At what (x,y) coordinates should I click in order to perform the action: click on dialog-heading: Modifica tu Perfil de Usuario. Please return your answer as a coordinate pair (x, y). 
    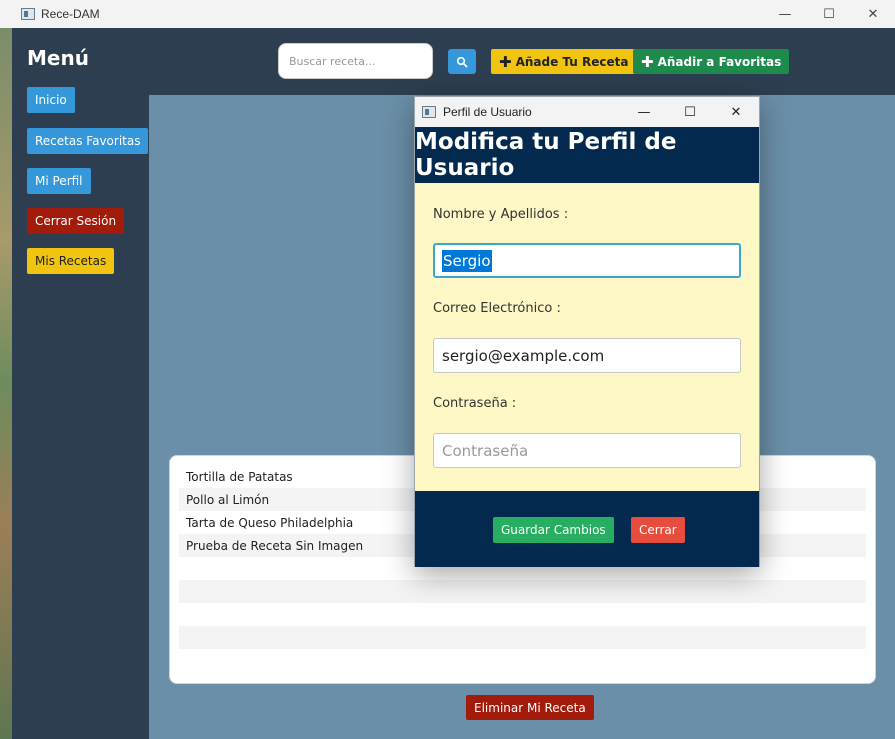
    Looking at the image, I should click on (546, 155).